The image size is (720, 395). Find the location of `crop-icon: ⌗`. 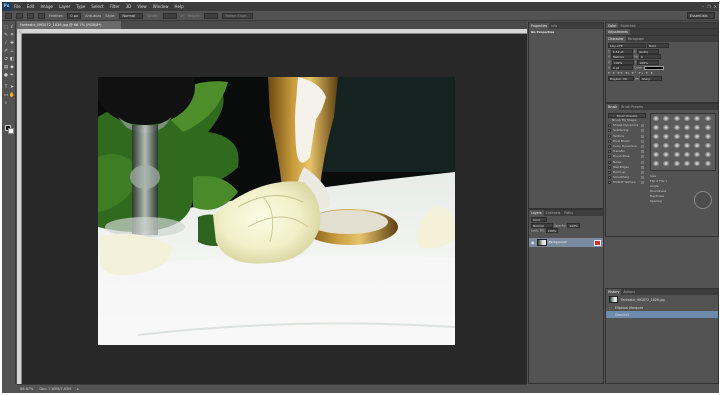

crop-icon: ⌗ is located at coordinates (12, 36).